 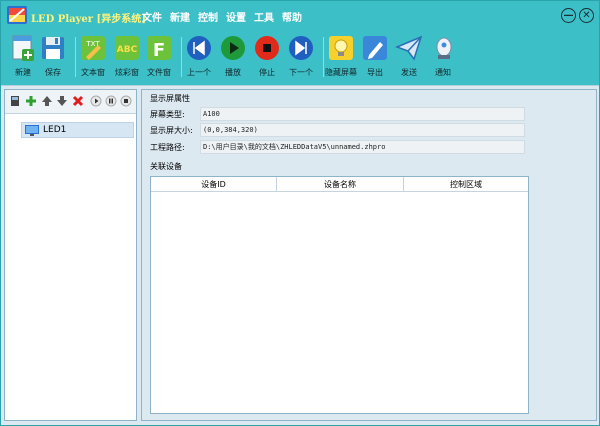 What do you see at coordinates (214, 184) in the screenshot?
I see `column-header-device-id: 设备ID` at bounding box center [214, 184].